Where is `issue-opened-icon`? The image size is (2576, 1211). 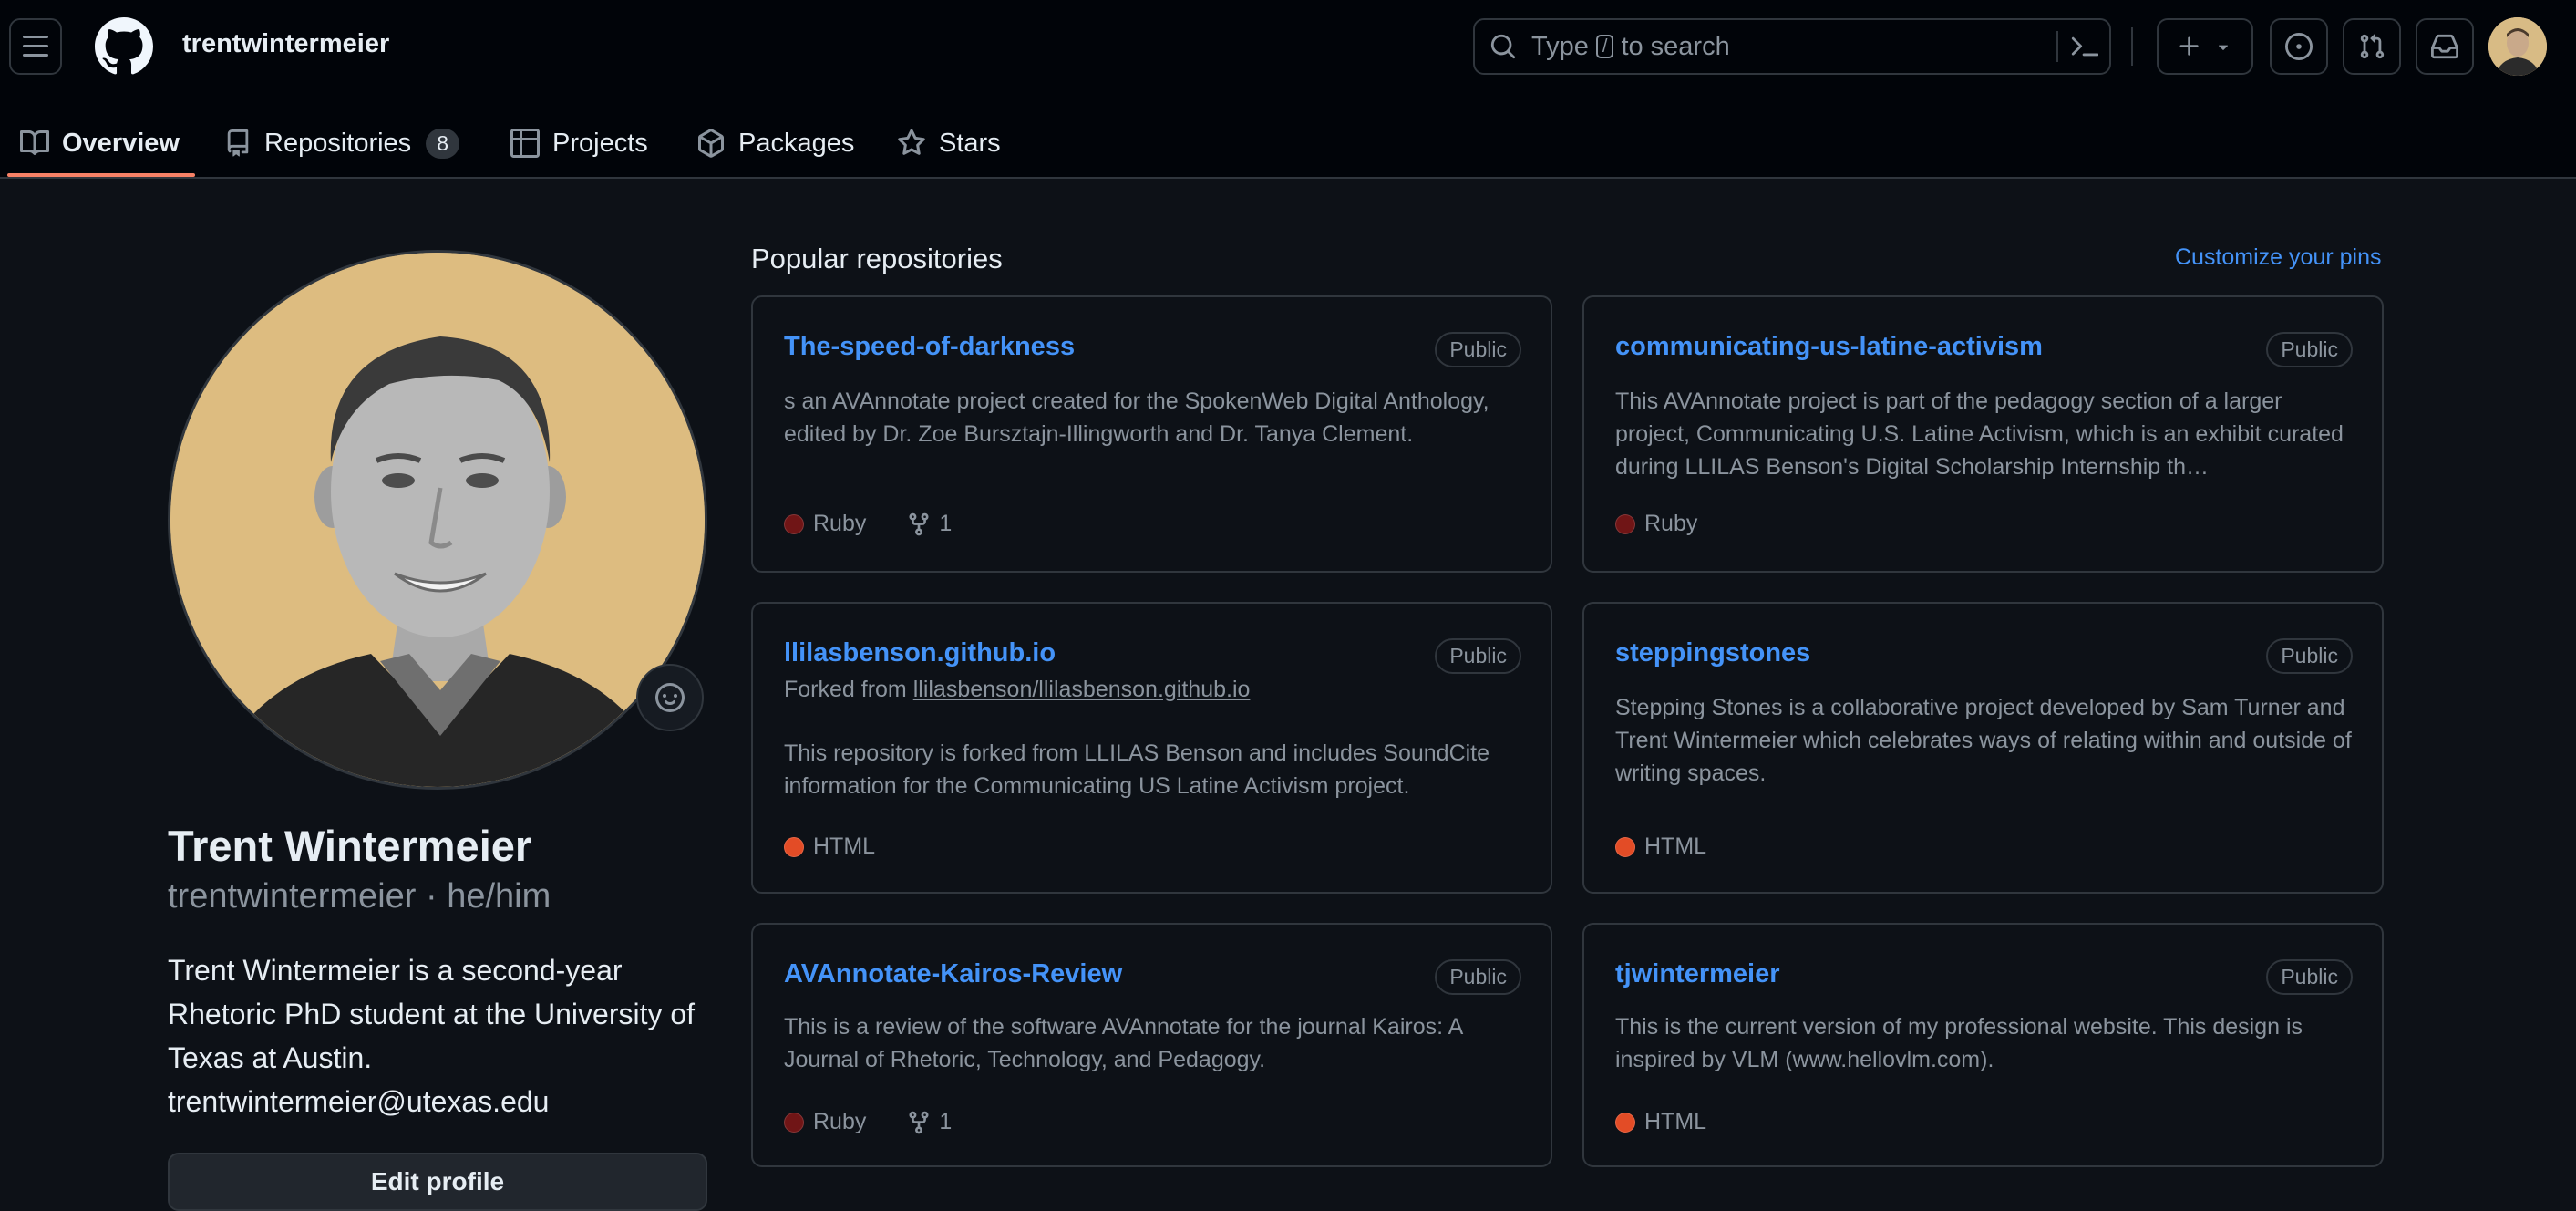
issue-opened-icon is located at coordinates (2299, 46).